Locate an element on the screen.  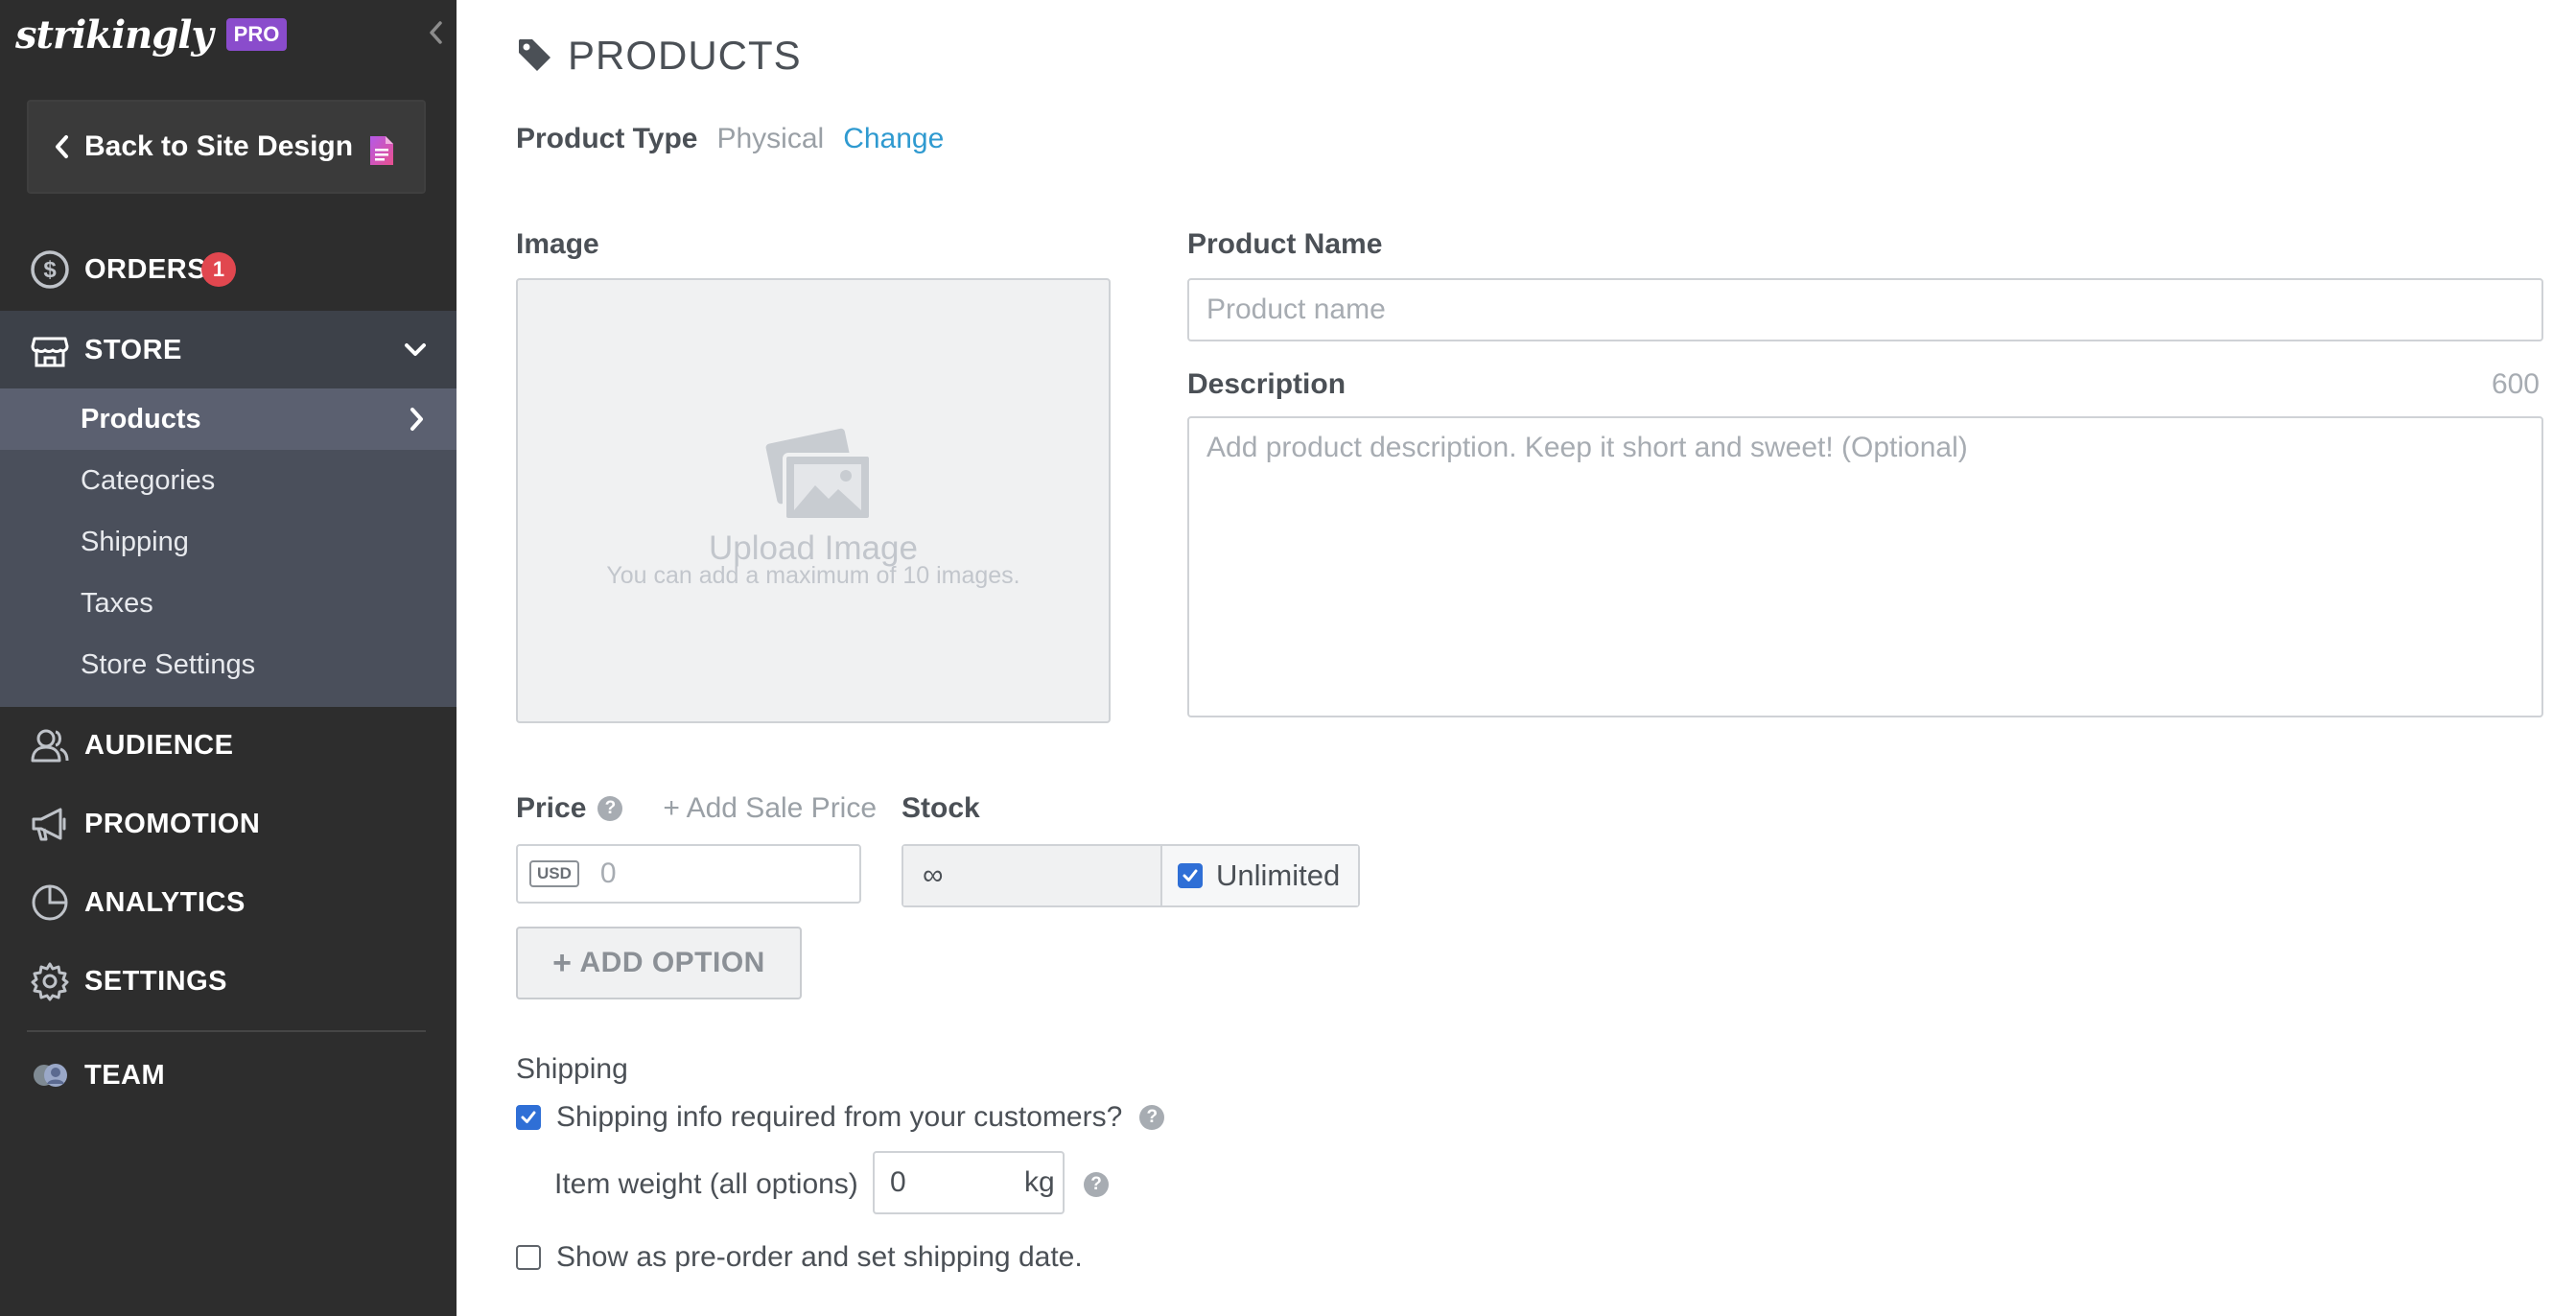
nav-analytics-label: ANALYTICS is located at coordinates (165, 902).